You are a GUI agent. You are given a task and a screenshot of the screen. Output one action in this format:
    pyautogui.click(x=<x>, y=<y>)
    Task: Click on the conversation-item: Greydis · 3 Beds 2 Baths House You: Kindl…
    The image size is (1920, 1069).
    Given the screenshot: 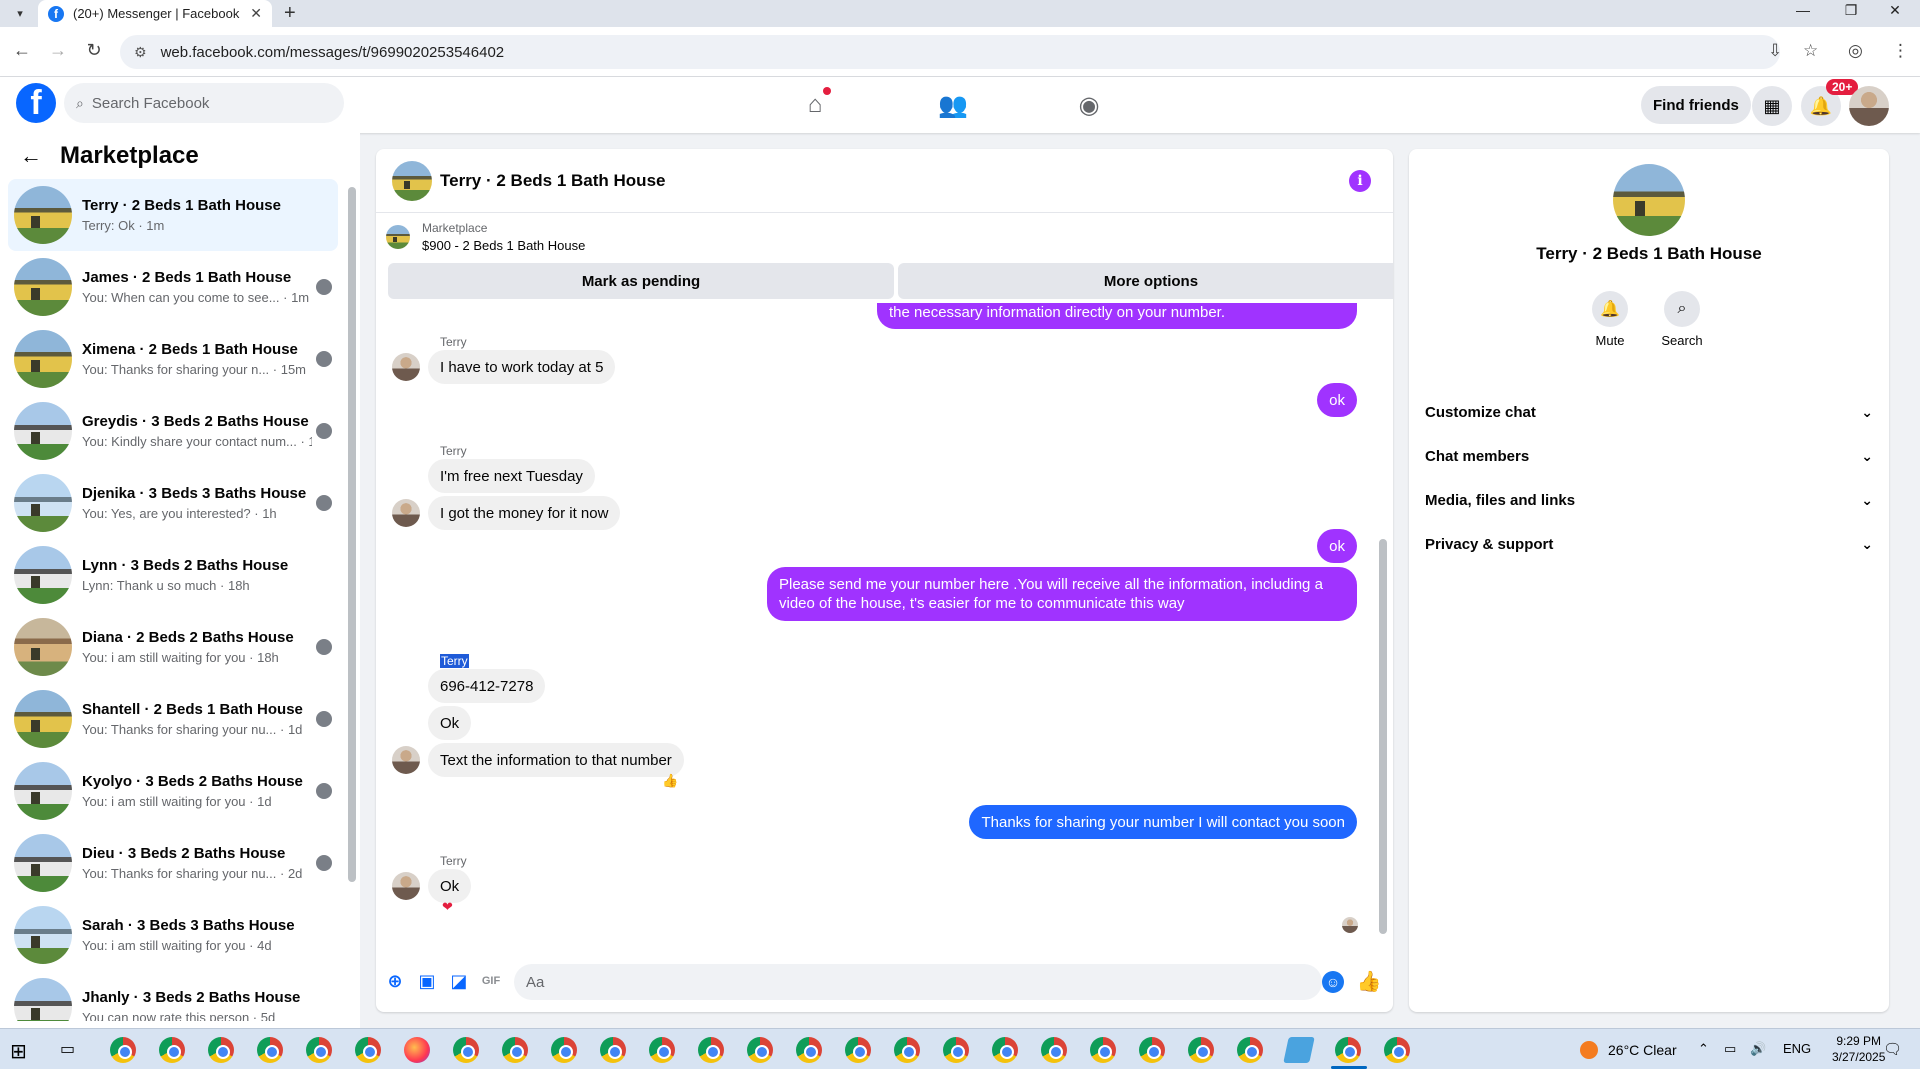 What is the action you would take?
    pyautogui.click(x=173, y=431)
    